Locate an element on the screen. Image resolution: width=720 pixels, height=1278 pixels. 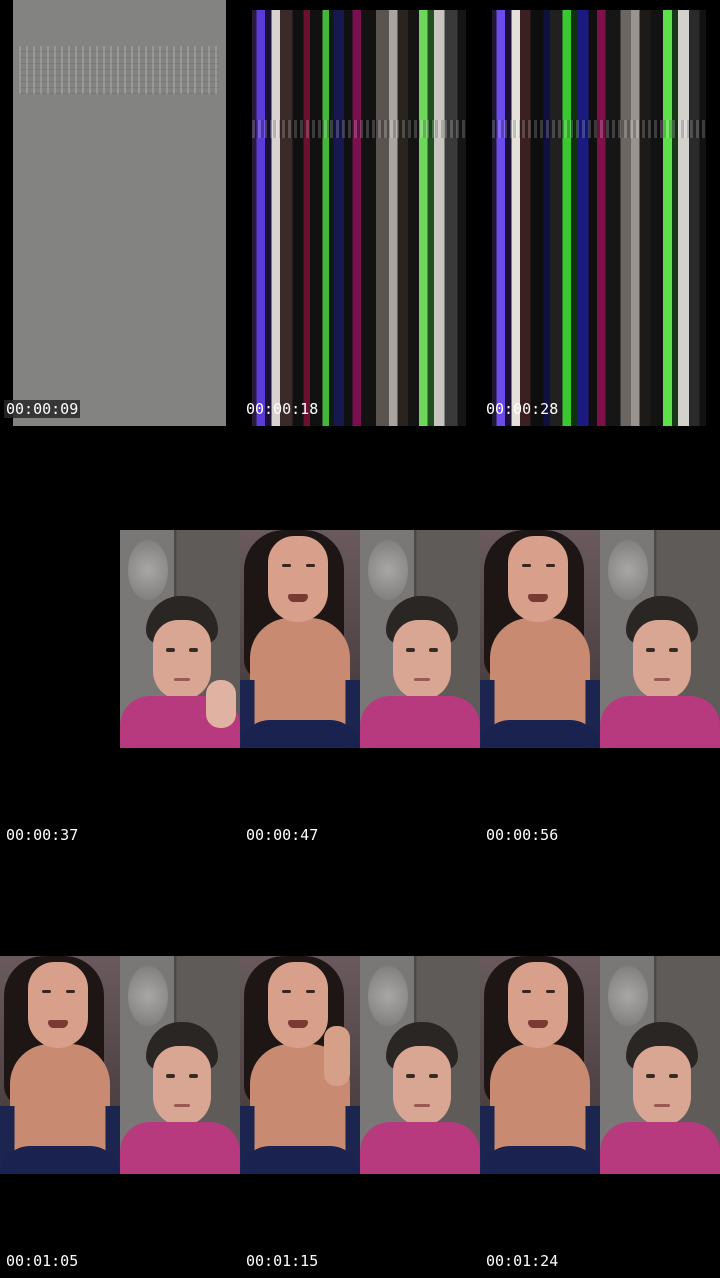
thumbnail-frame: 00:01:05 is located at coordinates (120, 1065).